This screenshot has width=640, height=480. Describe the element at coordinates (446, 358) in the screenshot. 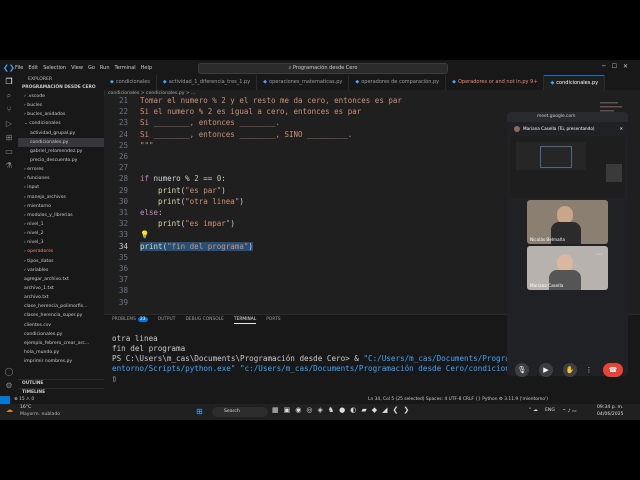

I see `terminal-command: "C:/Users/m_cas/Documents/Programaci` at that location.